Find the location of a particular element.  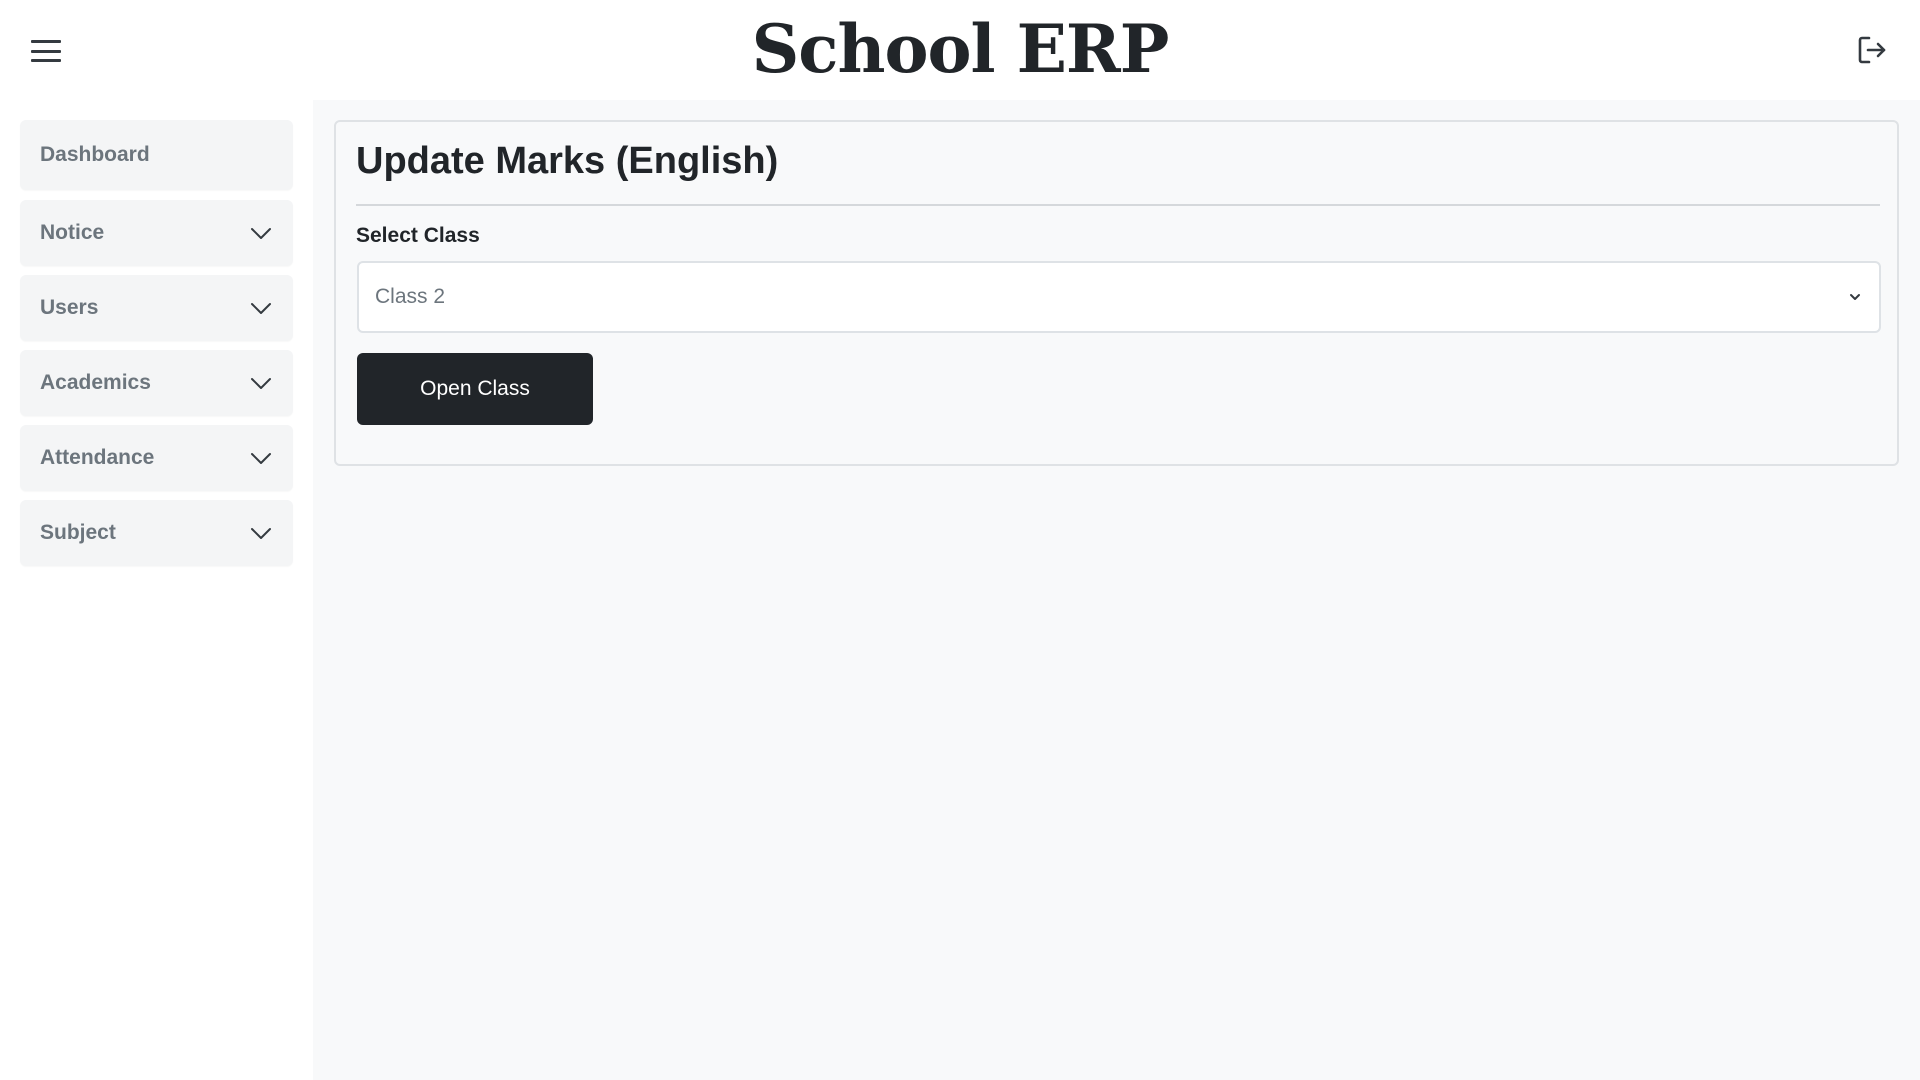

sidebar-item-attendance: Attendance is located at coordinates (156, 458).